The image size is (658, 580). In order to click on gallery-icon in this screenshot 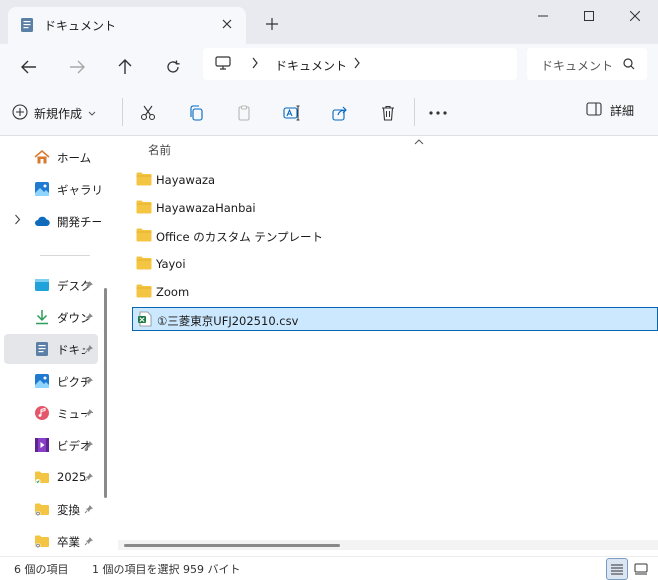, I will do `click(42, 189)`.